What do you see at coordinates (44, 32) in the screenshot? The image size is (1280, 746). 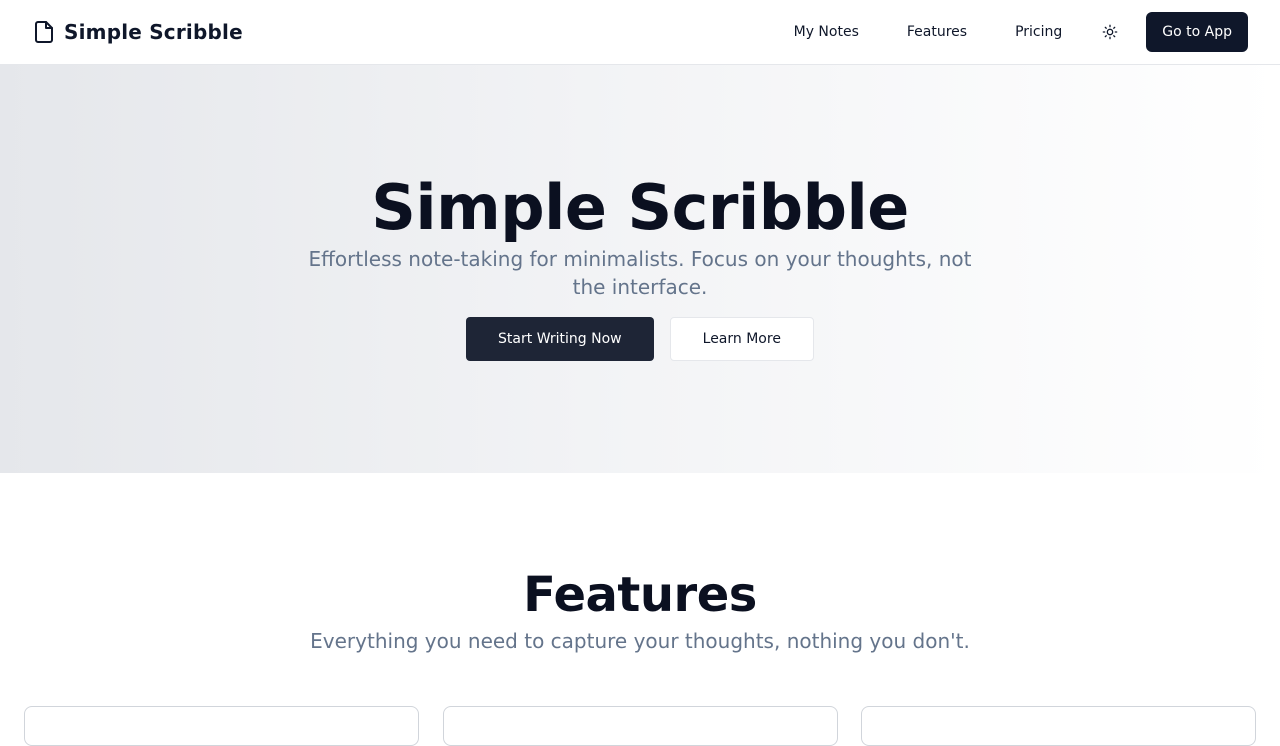 I see `file-icon` at bounding box center [44, 32].